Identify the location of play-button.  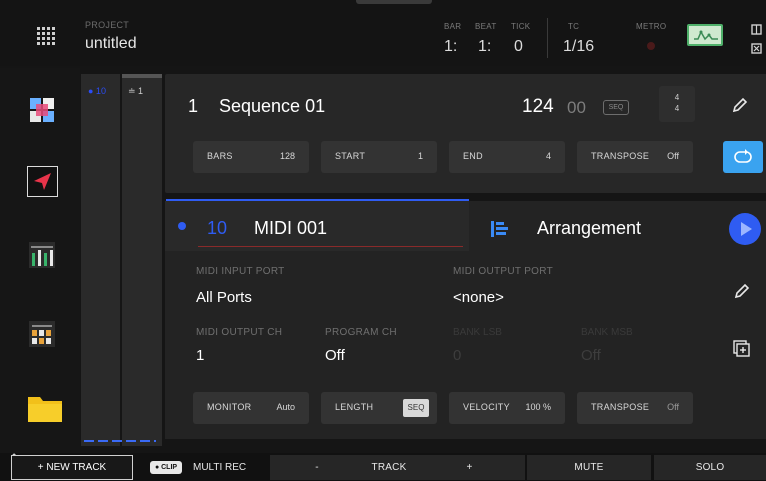
(745, 229).